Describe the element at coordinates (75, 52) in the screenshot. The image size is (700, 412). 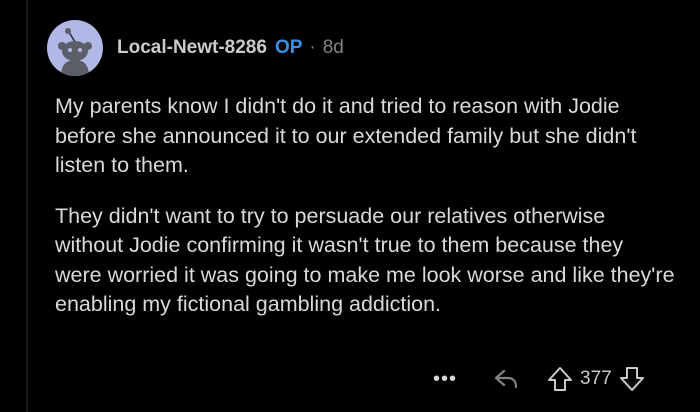
I see `snoo-avatar-icon` at that location.